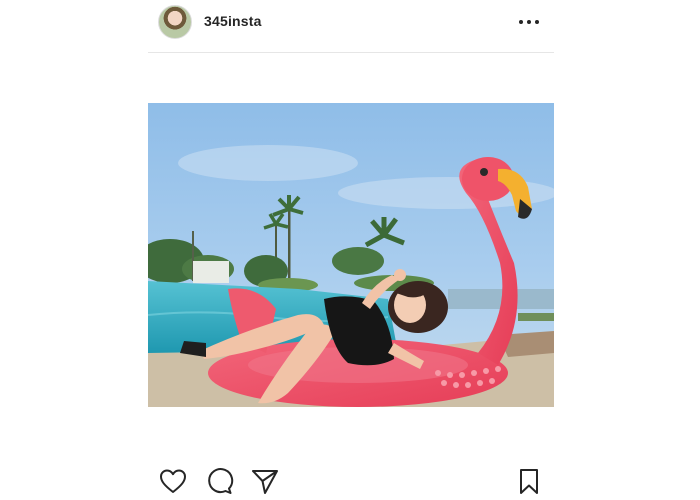 This screenshot has height=500, width=700. I want to click on share-button, so click(265, 481).